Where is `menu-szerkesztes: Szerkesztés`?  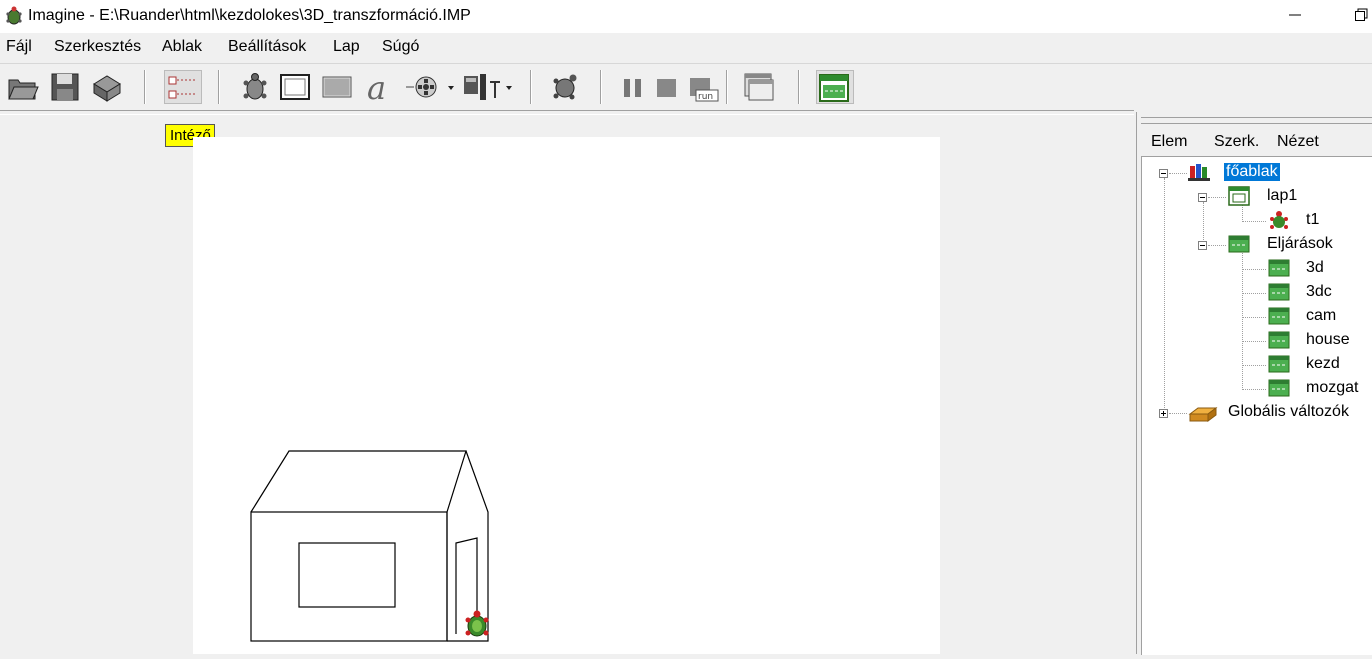
menu-szerkesztes: Szerkesztés is located at coordinates (97, 47).